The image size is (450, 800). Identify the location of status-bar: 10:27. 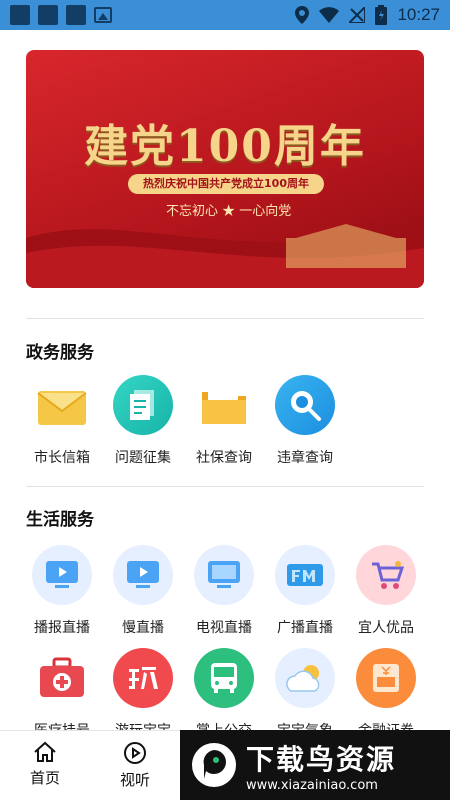
(225, 15).